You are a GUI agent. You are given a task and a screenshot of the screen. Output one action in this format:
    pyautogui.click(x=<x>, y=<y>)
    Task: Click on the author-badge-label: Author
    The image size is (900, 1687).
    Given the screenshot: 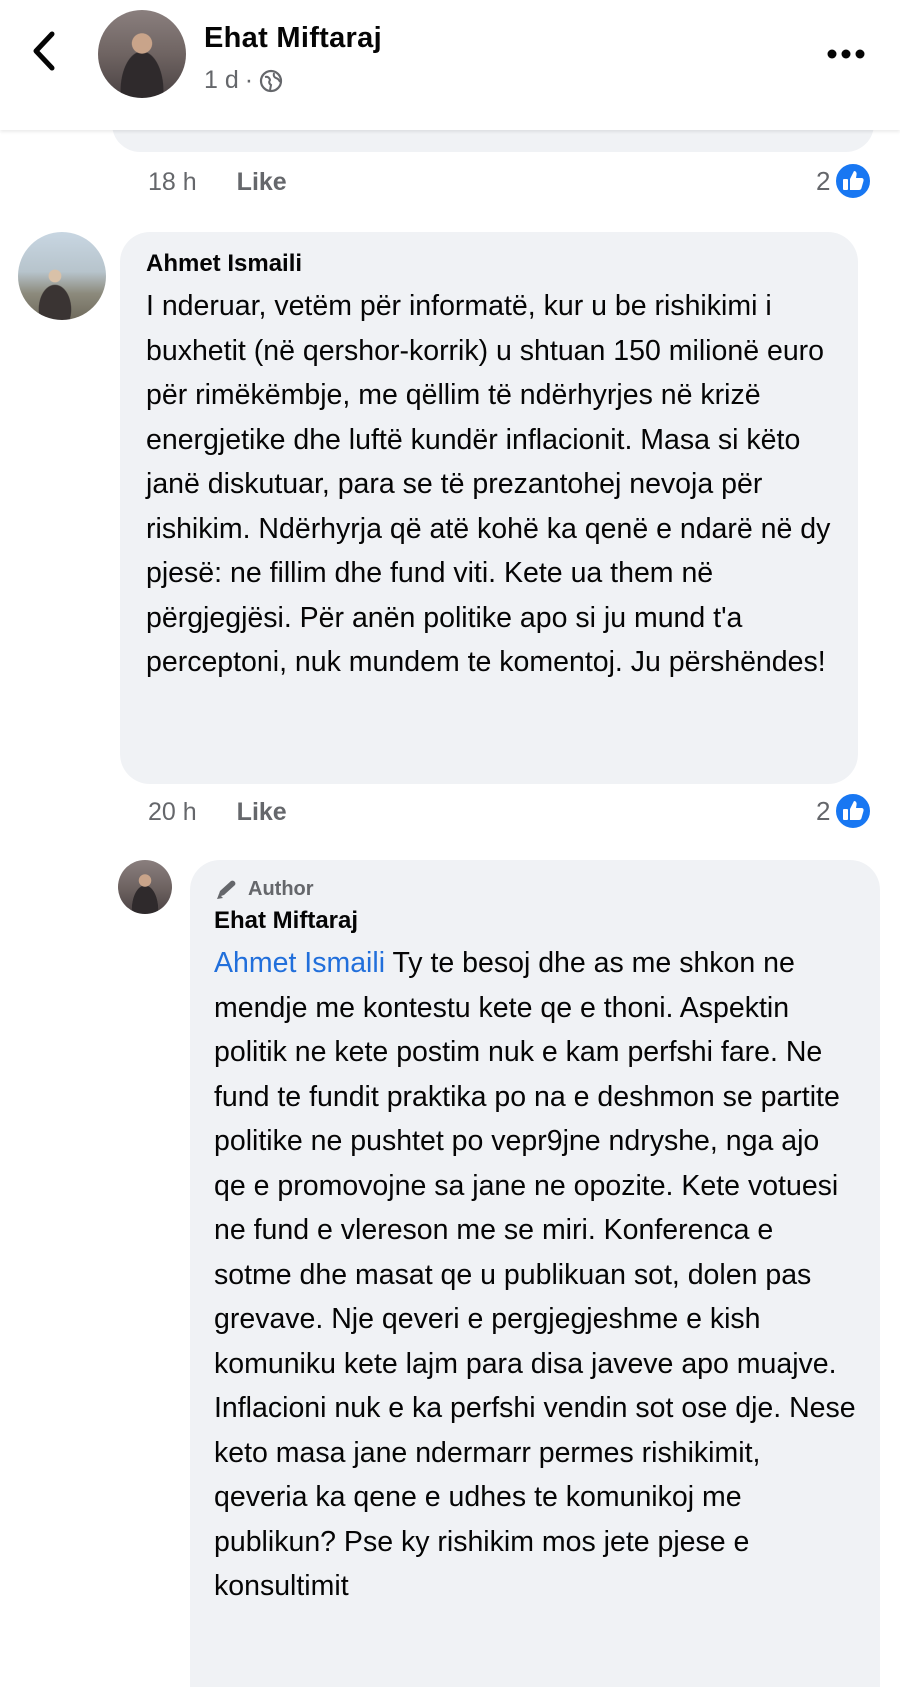 What is the action you would take?
    pyautogui.click(x=281, y=889)
    